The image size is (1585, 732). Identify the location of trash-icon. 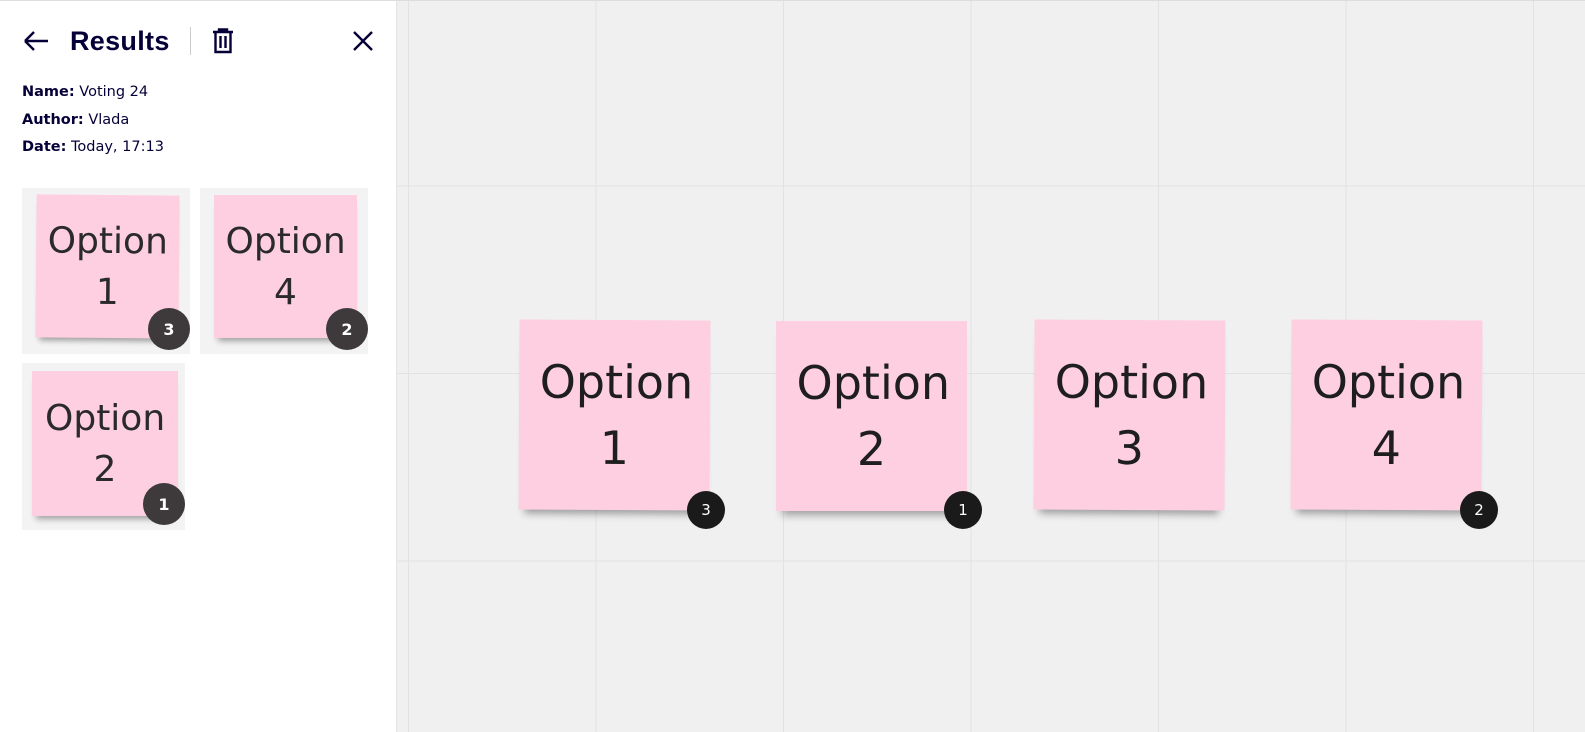
(223, 41).